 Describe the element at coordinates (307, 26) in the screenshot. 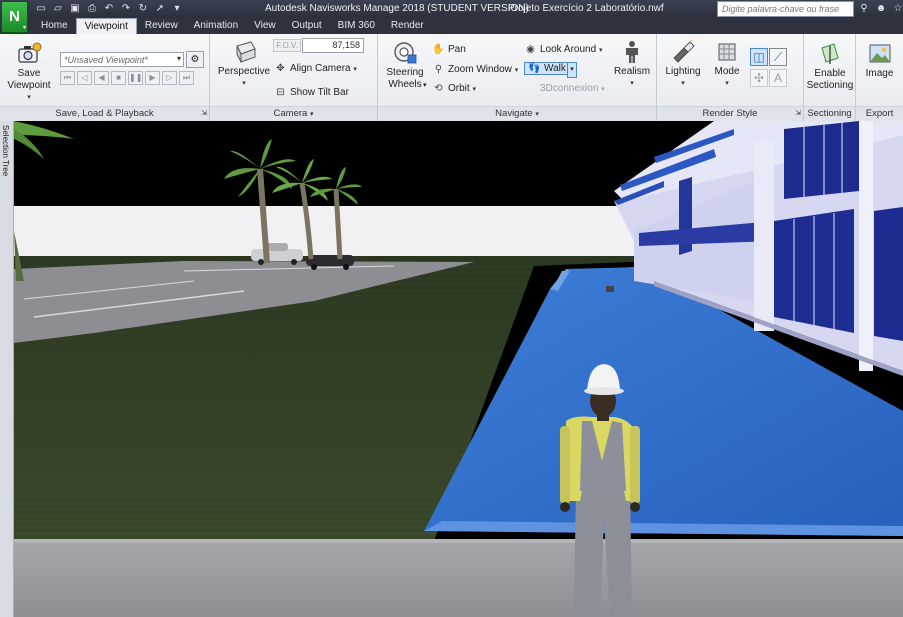

I see `tab-output: Output` at that location.